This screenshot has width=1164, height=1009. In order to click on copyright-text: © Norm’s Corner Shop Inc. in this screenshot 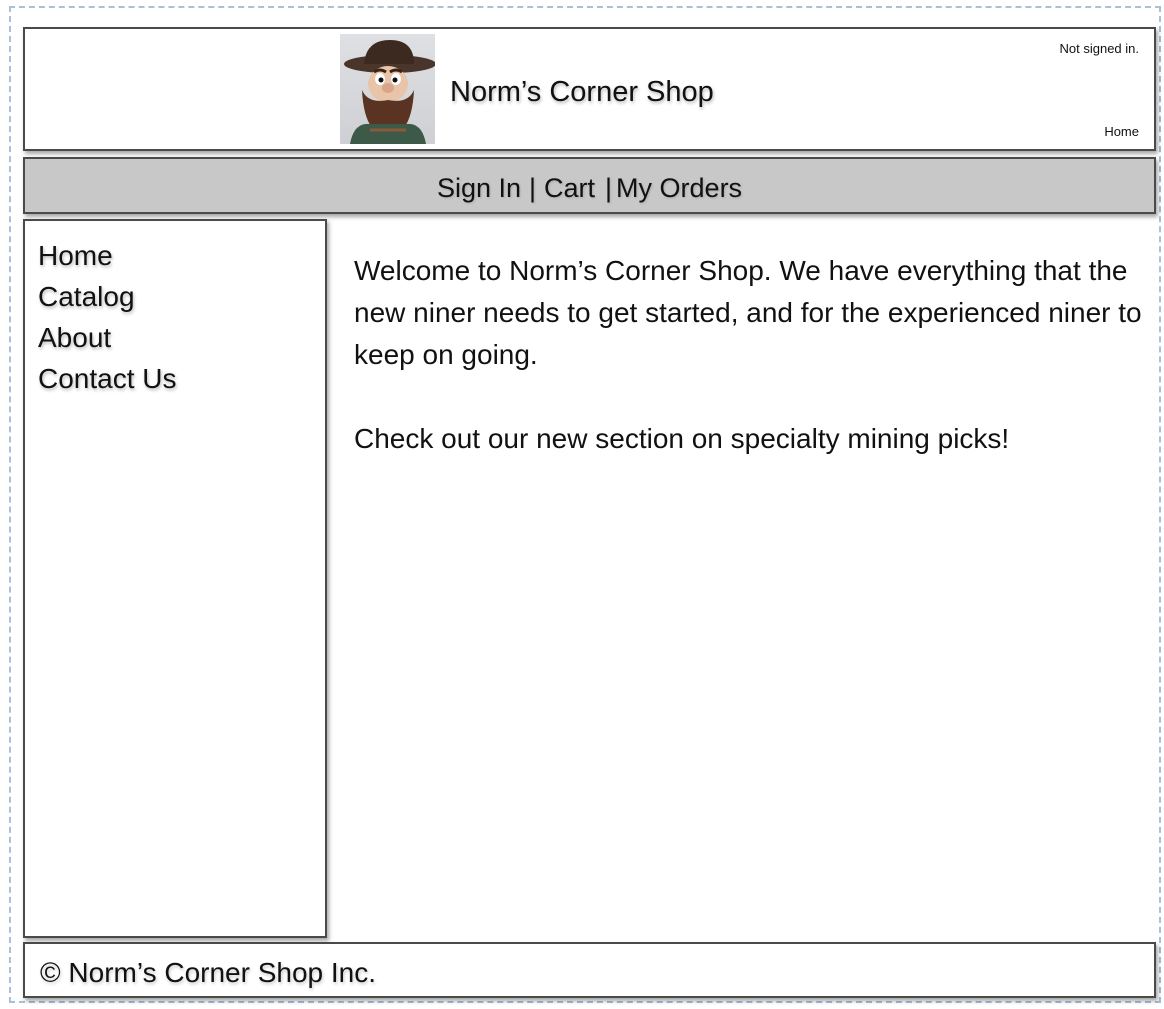, I will do `click(208, 972)`.